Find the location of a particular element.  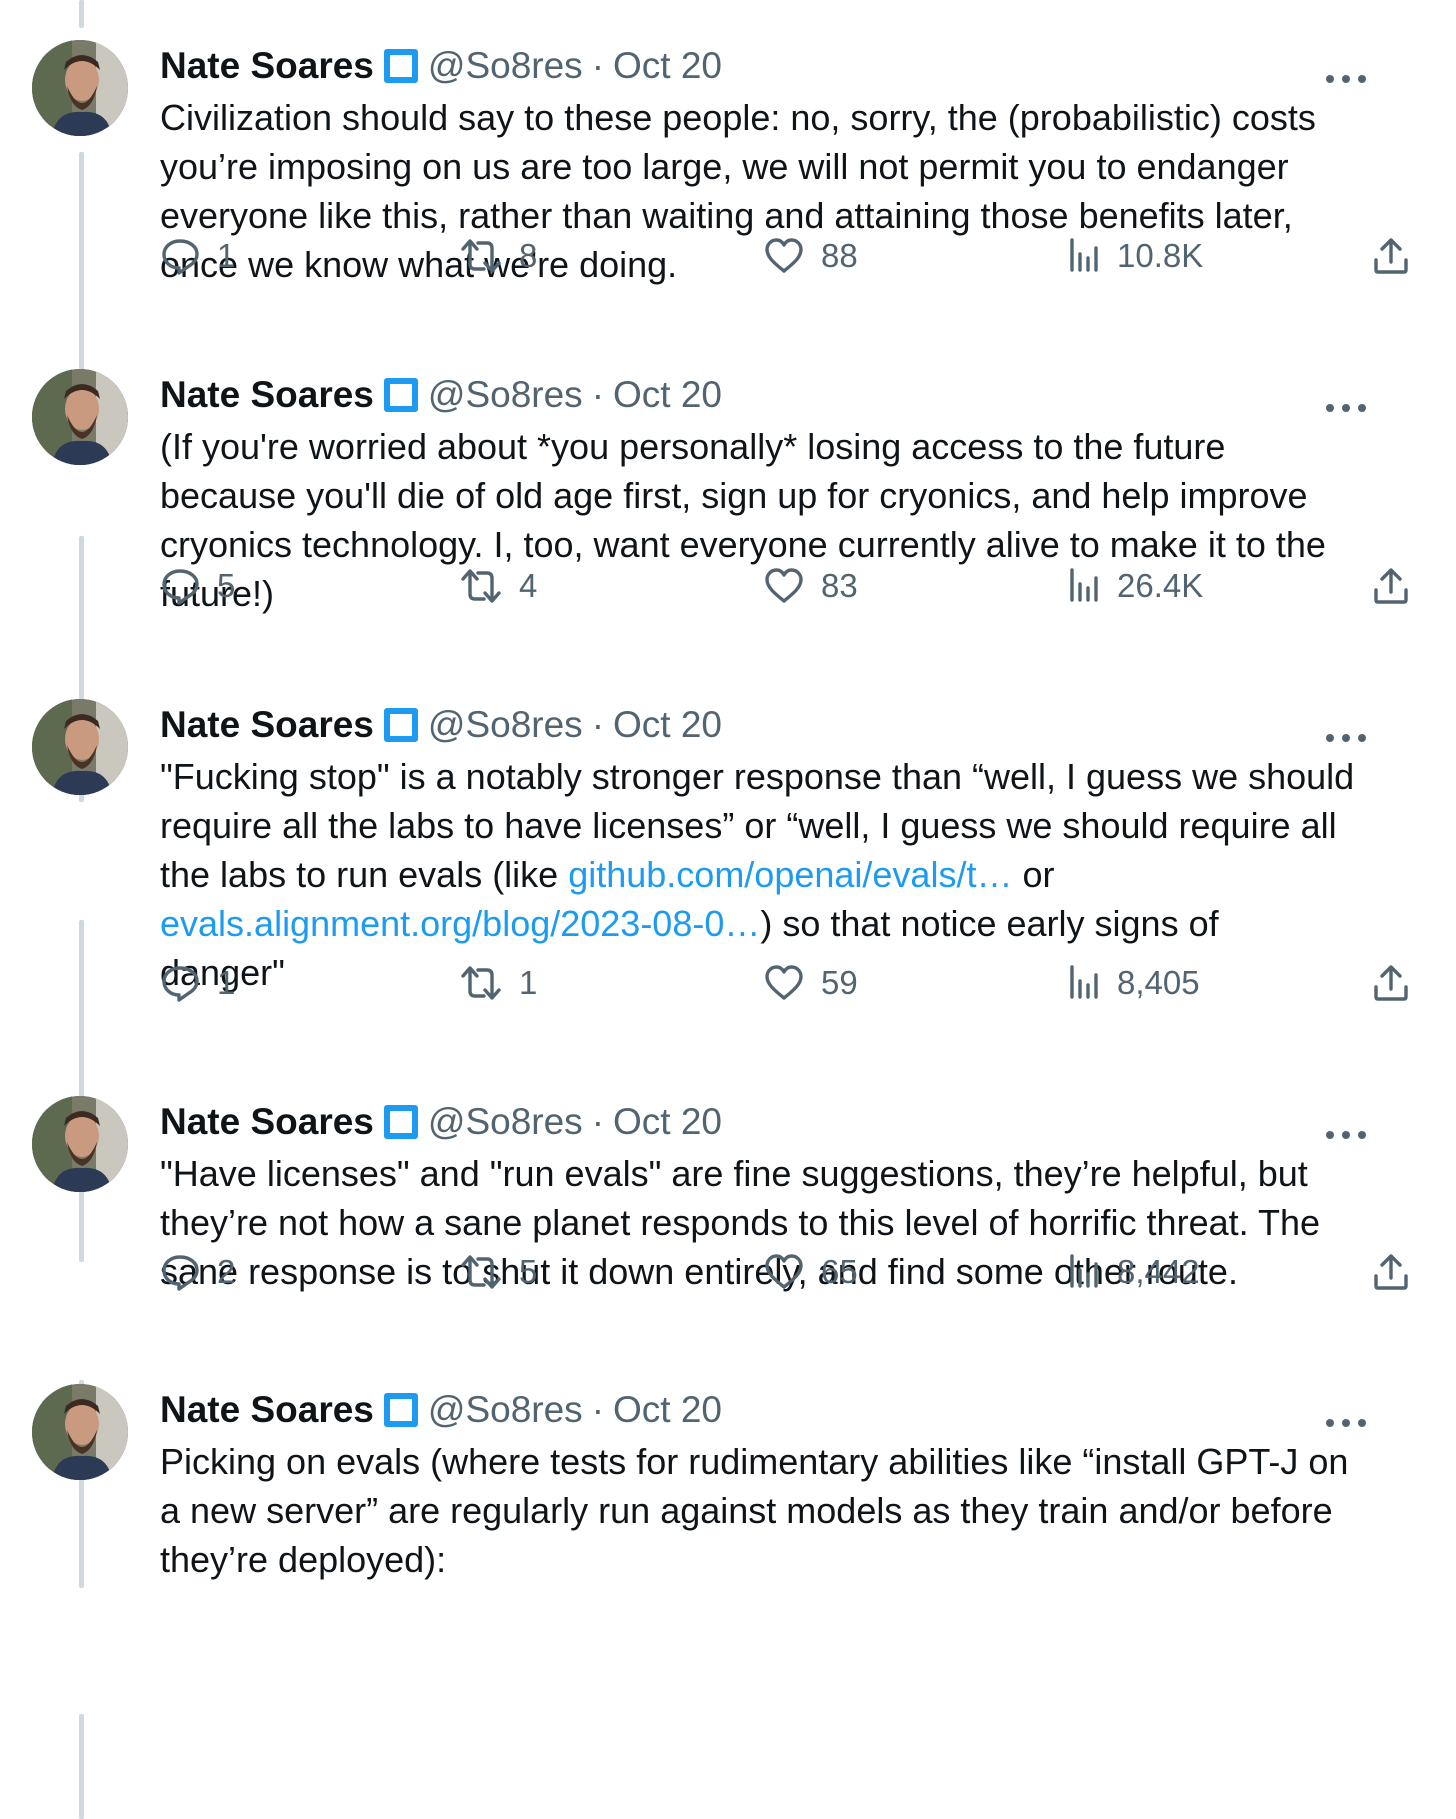

retweet-button: 8 is located at coordinates (498, 256).